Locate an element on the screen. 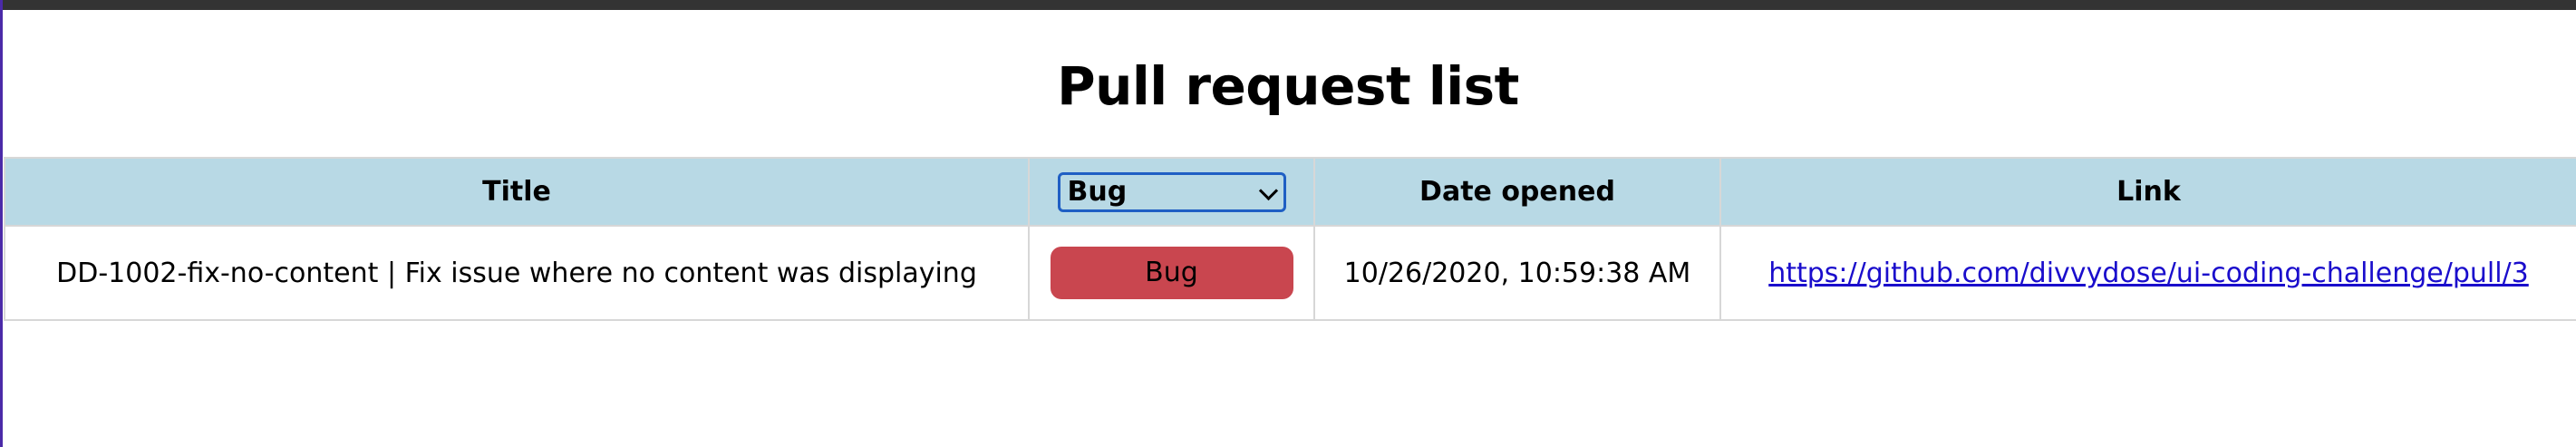 This screenshot has width=2576, height=447. column-header-link: Link is located at coordinates (2147, 192).